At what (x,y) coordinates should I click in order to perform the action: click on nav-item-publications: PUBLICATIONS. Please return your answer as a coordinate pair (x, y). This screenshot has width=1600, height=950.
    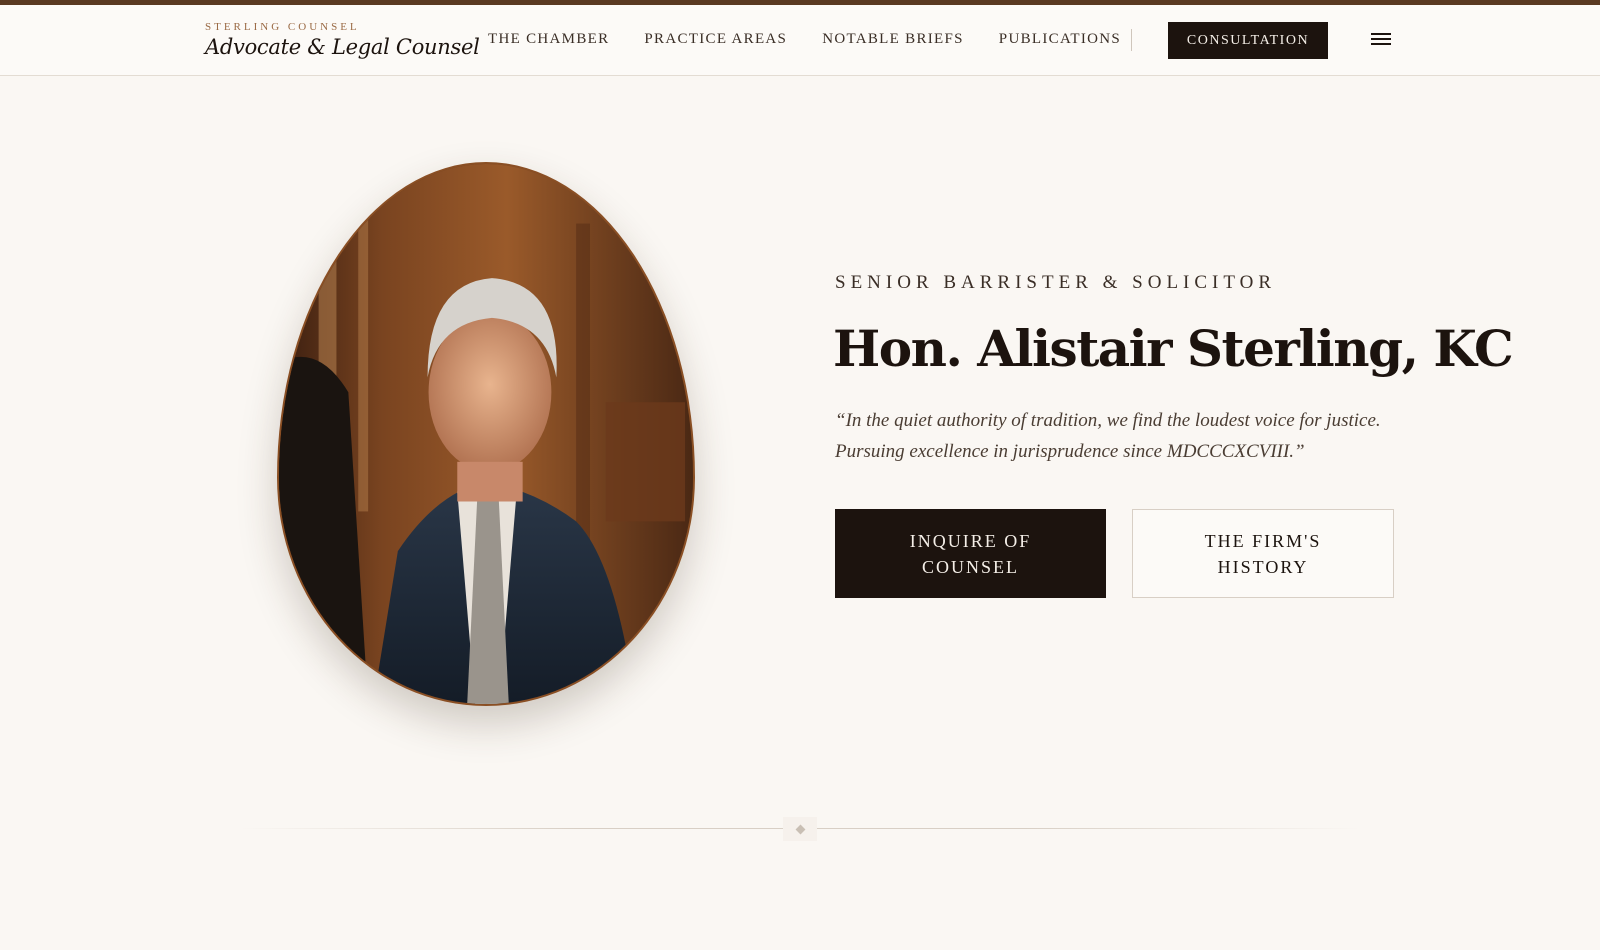
    Looking at the image, I should click on (1060, 39).